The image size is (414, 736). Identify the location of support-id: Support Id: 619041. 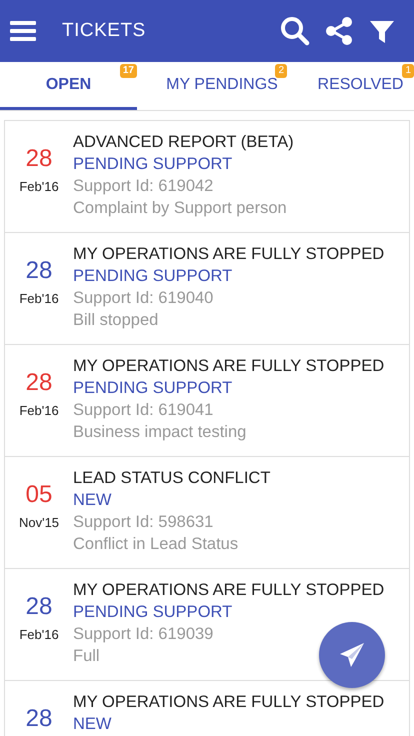
(143, 410).